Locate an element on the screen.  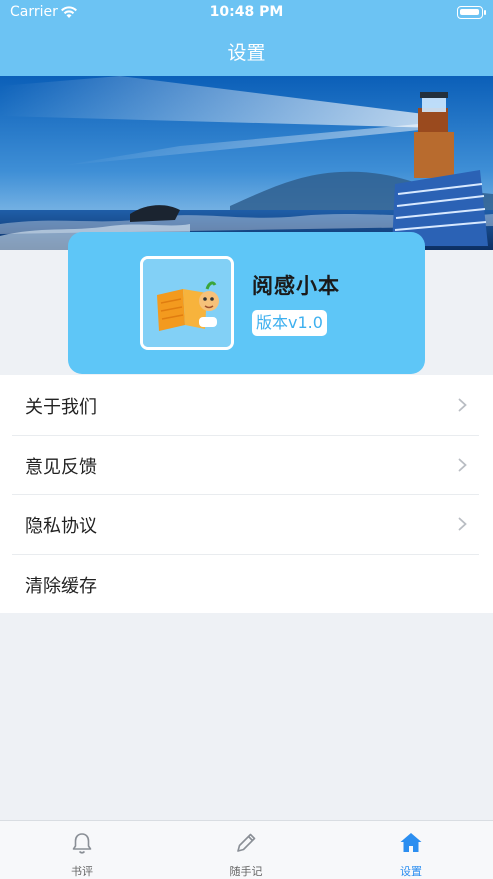
pencil-icon is located at coordinates (246, 842).